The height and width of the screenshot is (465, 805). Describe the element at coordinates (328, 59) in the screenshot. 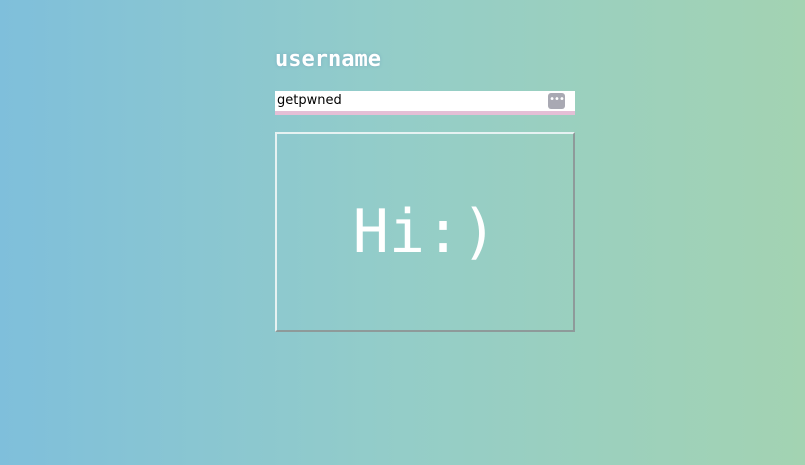

I see `username-label: username` at that location.